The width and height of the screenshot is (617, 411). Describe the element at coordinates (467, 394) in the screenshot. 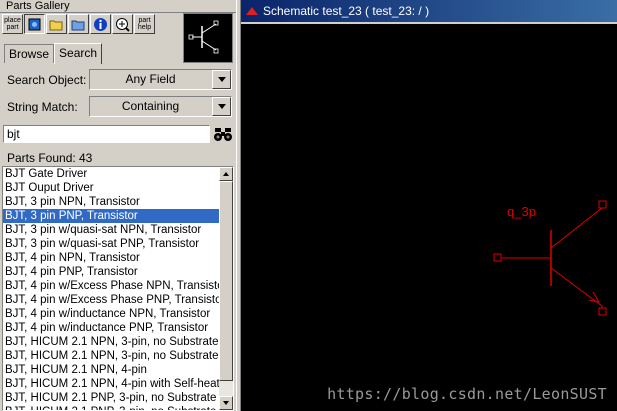

I see `watermark-text: https://blog.csdn.net/LeonSUST` at that location.